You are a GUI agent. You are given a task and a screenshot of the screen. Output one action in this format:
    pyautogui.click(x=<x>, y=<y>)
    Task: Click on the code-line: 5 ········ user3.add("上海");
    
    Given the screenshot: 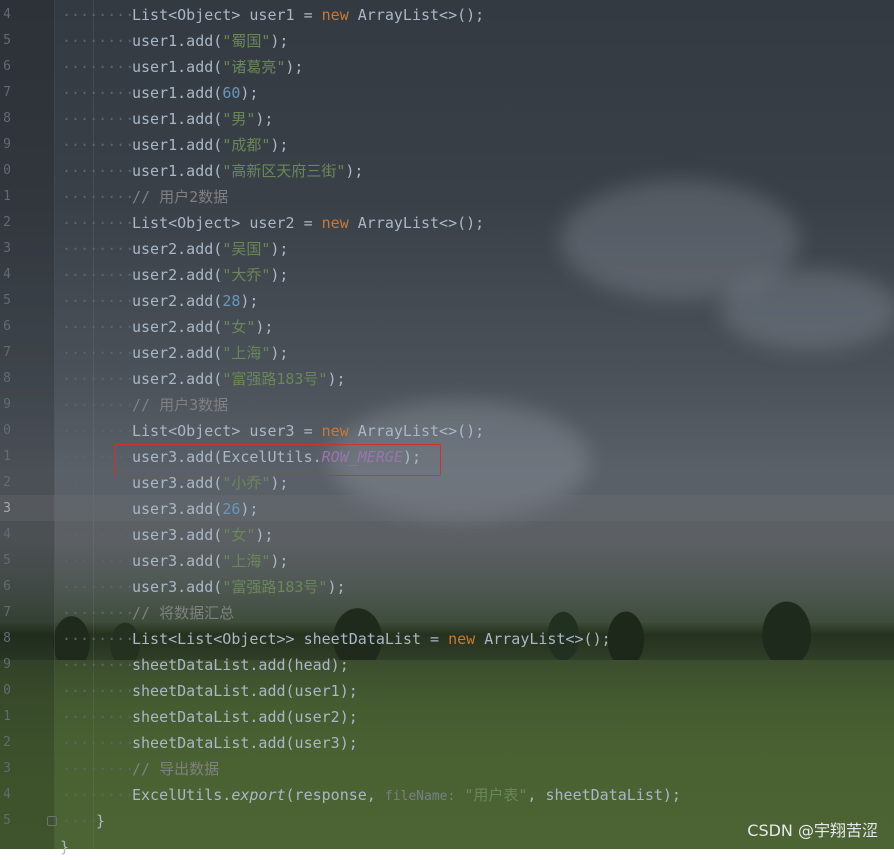 What is the action you would take?
    pyautogui.click(x=447, y=561)
    